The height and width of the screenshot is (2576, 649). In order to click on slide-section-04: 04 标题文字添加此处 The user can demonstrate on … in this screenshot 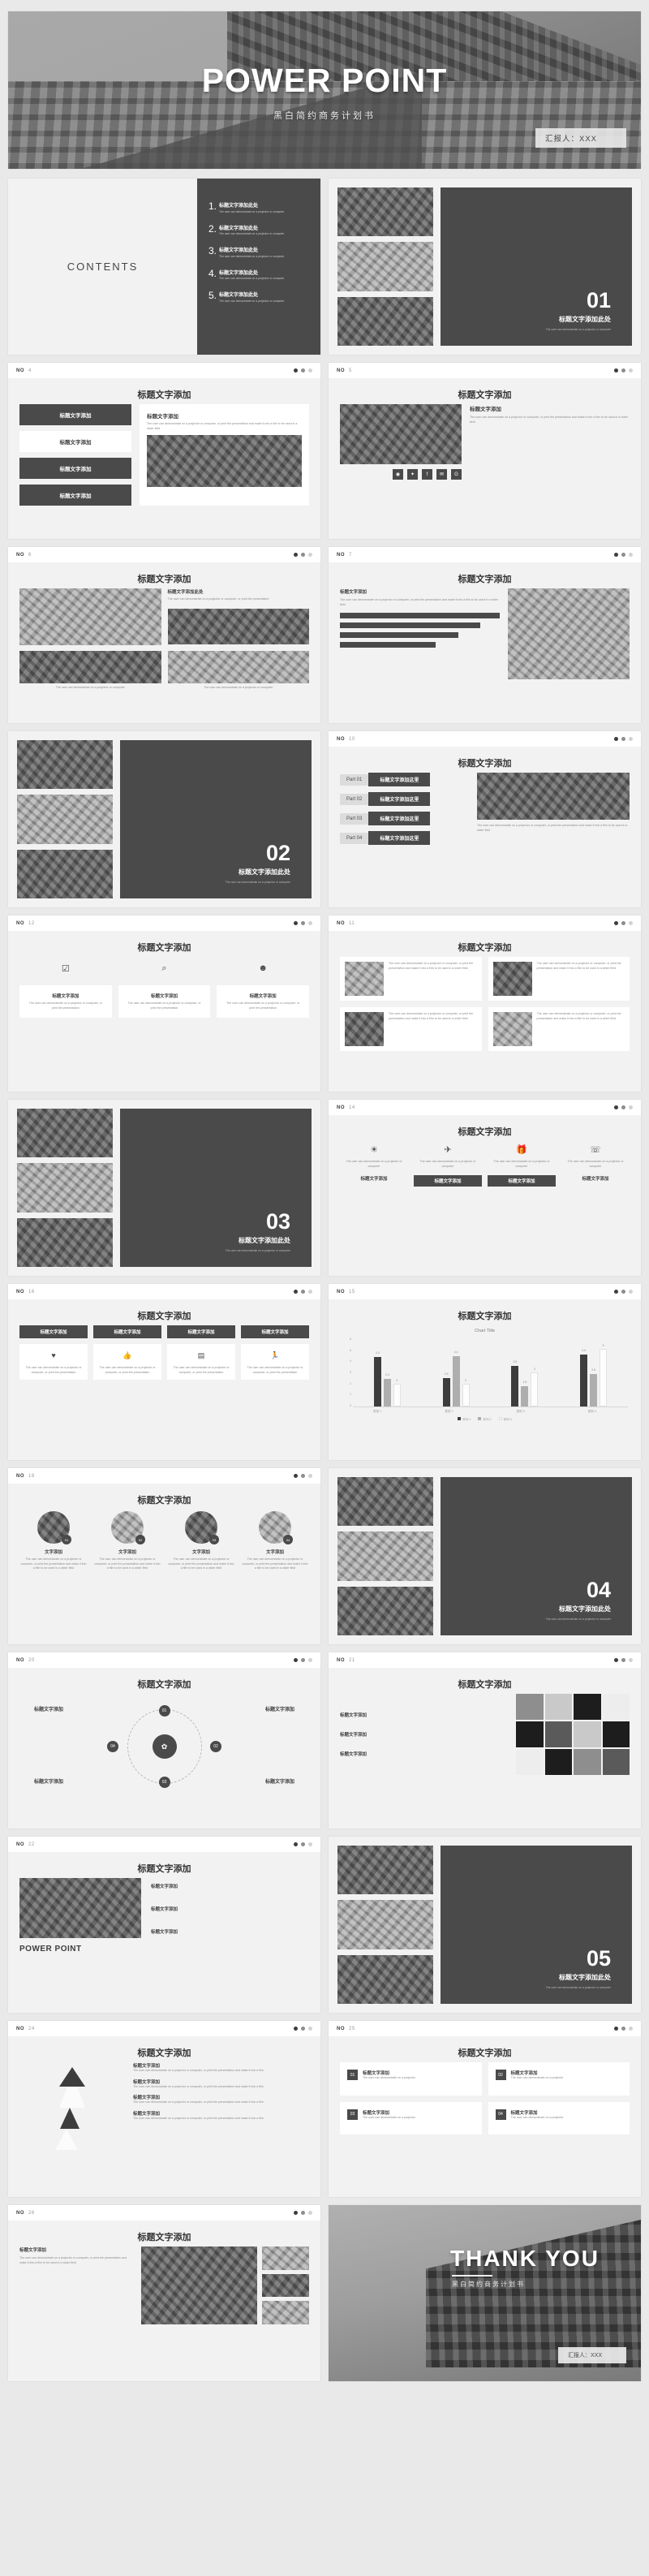, I will do `click(485, 1556)`.